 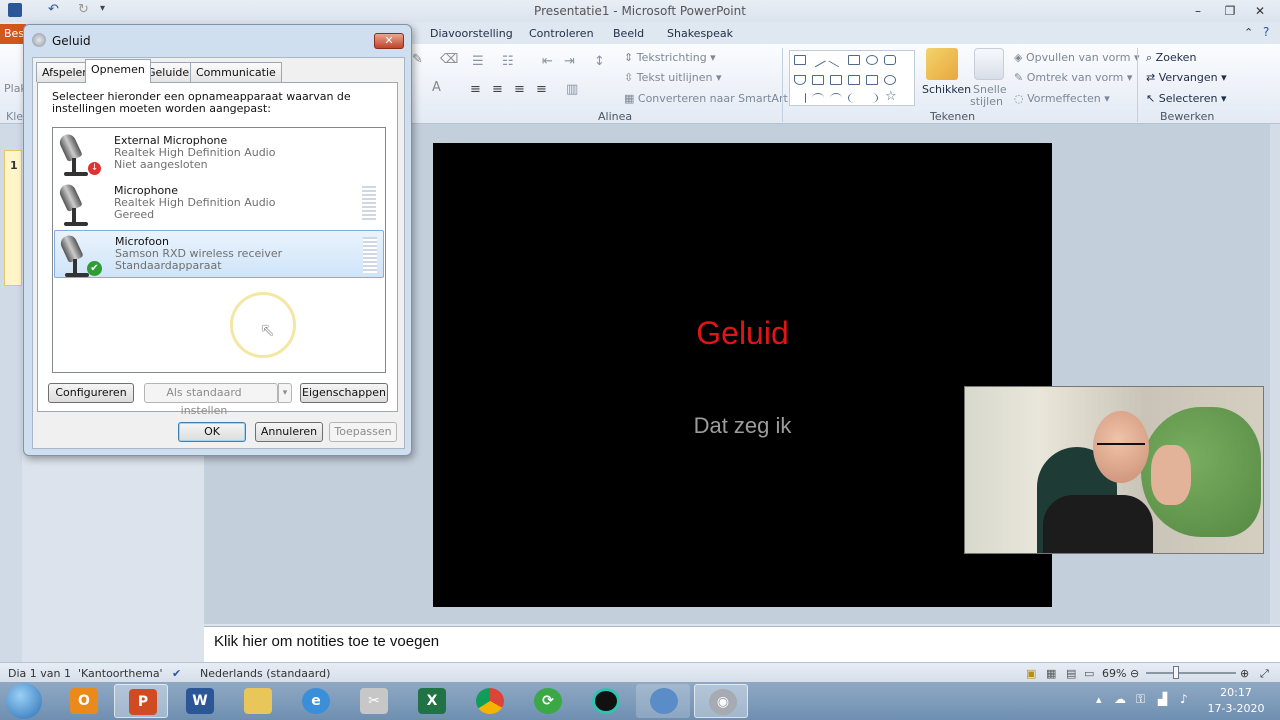 I want to click on device-status: Niet aangesloten, so click(x=161, y=164).